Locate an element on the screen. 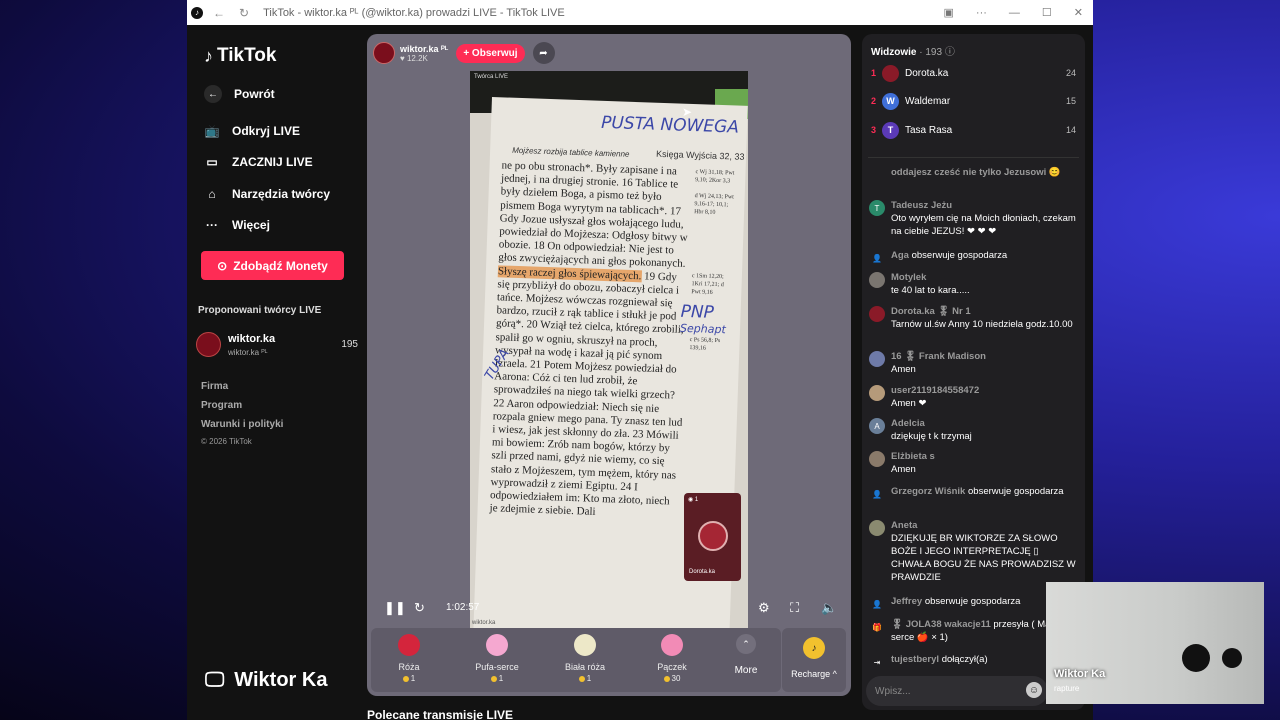 Image resolution: width=1280 pixels, height=720 pixels. monitor-icon: 🖵 is located at coordinates (215, 680).